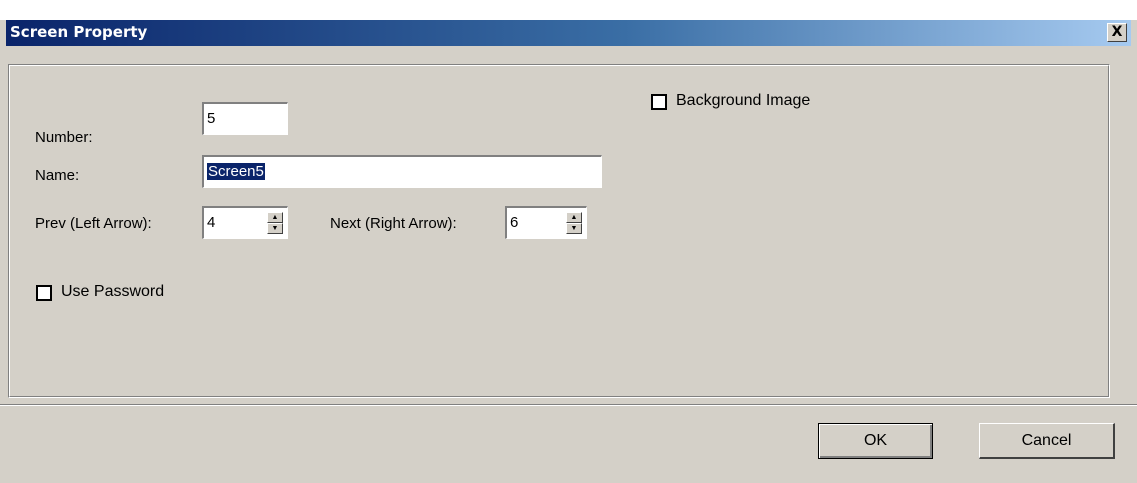 The image size is (1137, 483). Describe the element at coordinates (211, 118) in the screenshot. I see `number-value: 5` at that location.